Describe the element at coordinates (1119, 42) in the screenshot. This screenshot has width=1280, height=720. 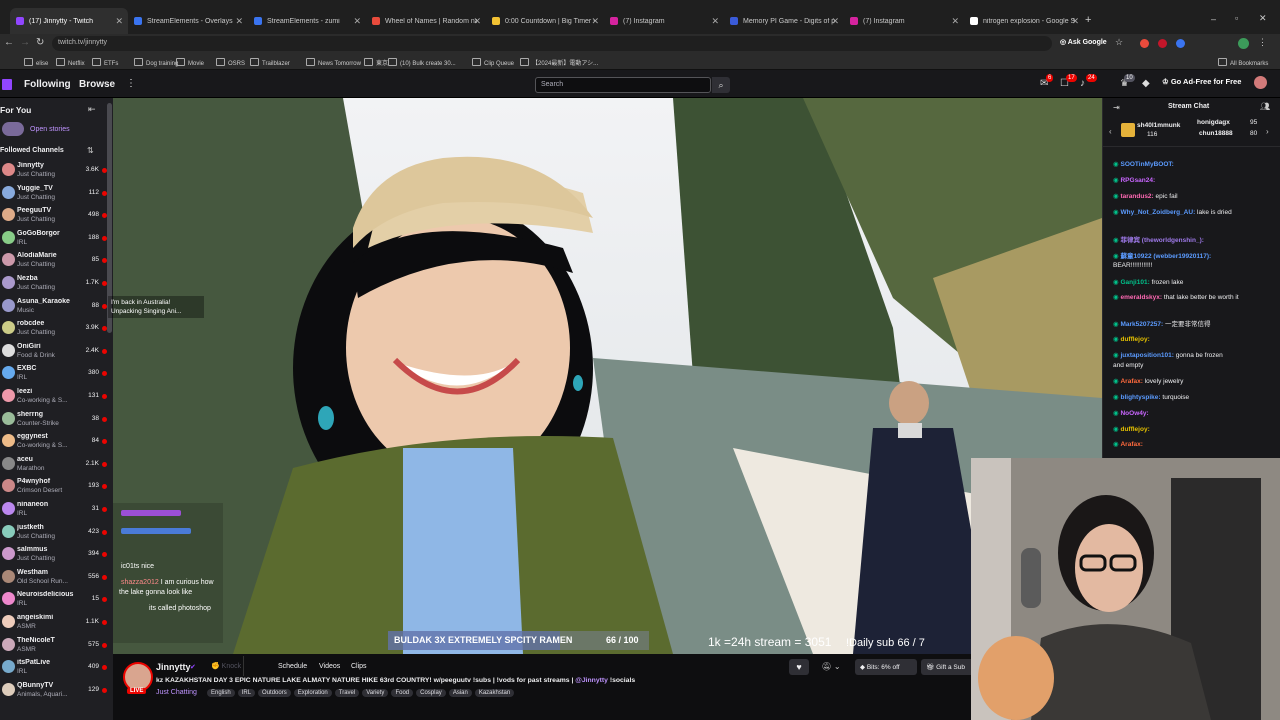
I see `bookmark-star-icon: ☆` at that location.